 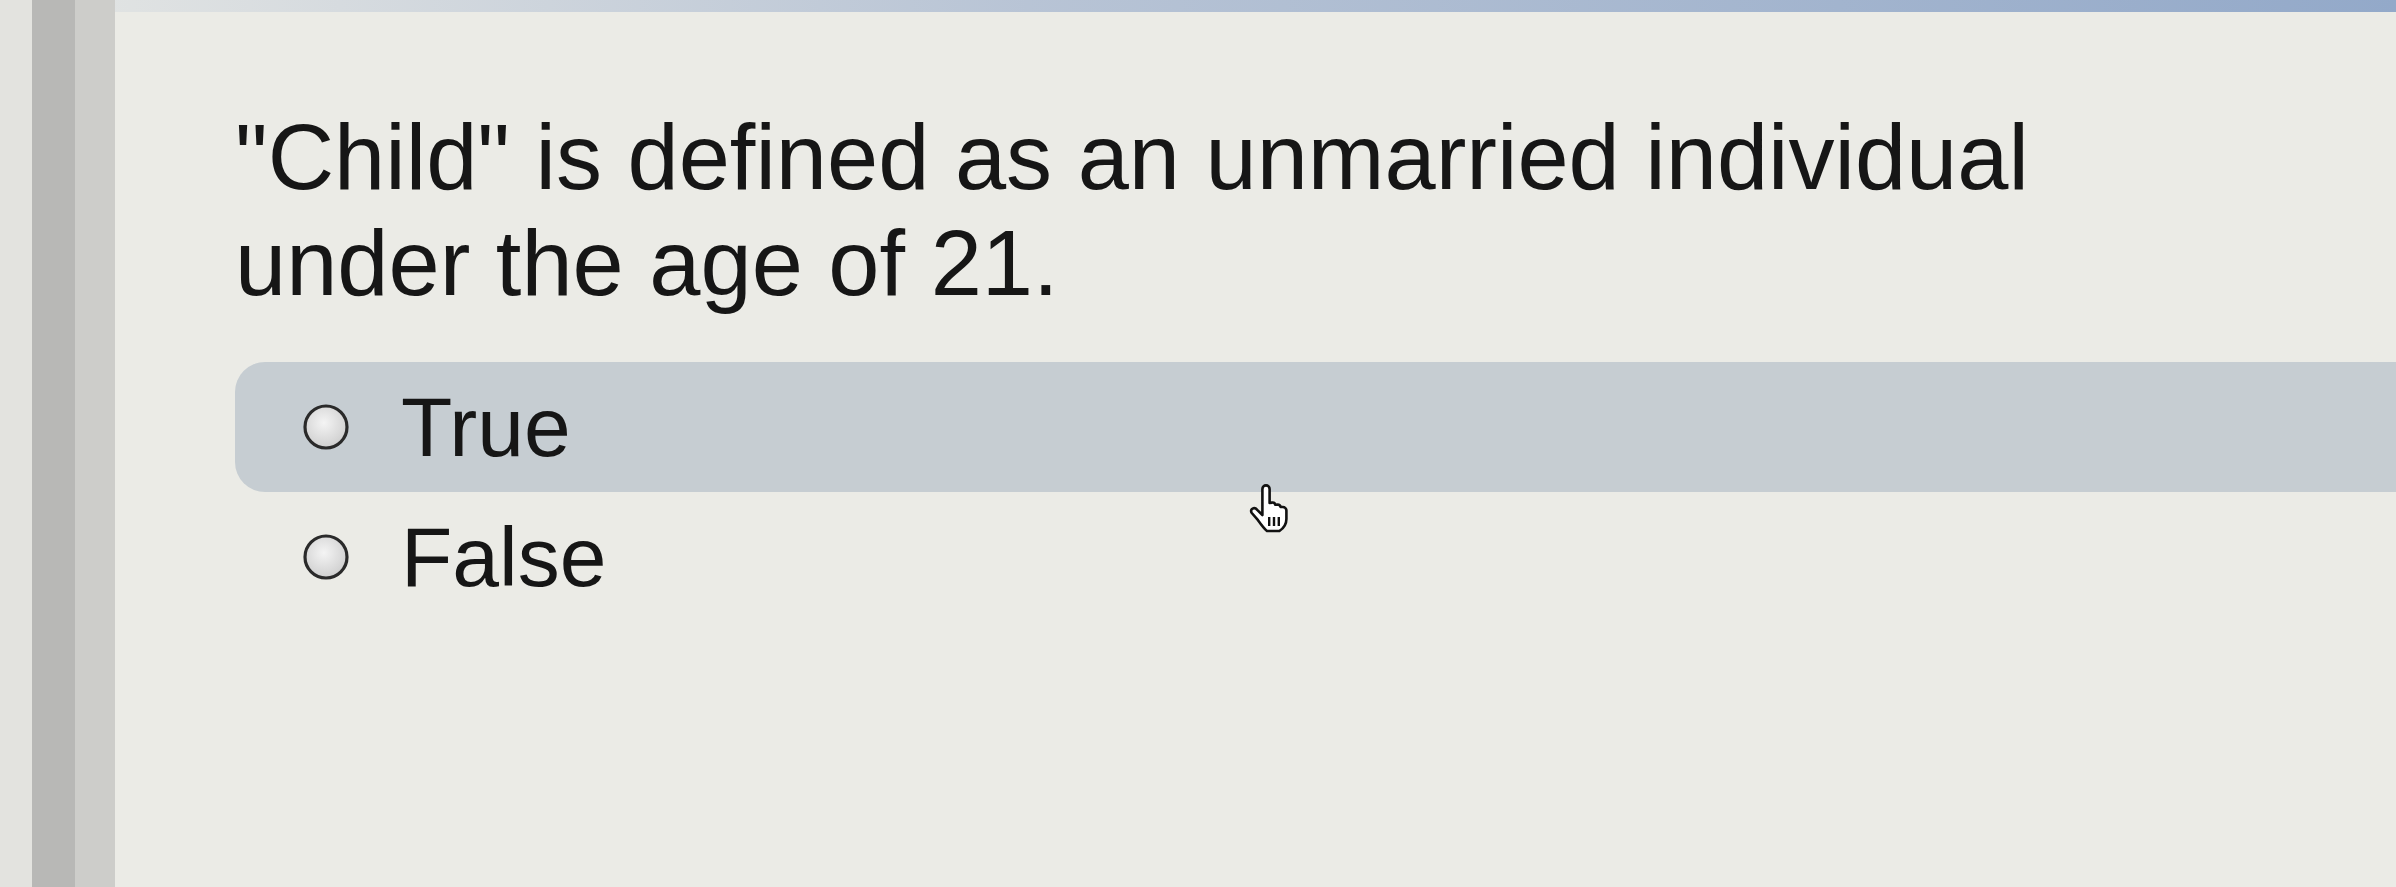 What do you see at coordinates (437, 427) in the screenshot?
I see `answer-option: True` at bounding box center [437, 427].